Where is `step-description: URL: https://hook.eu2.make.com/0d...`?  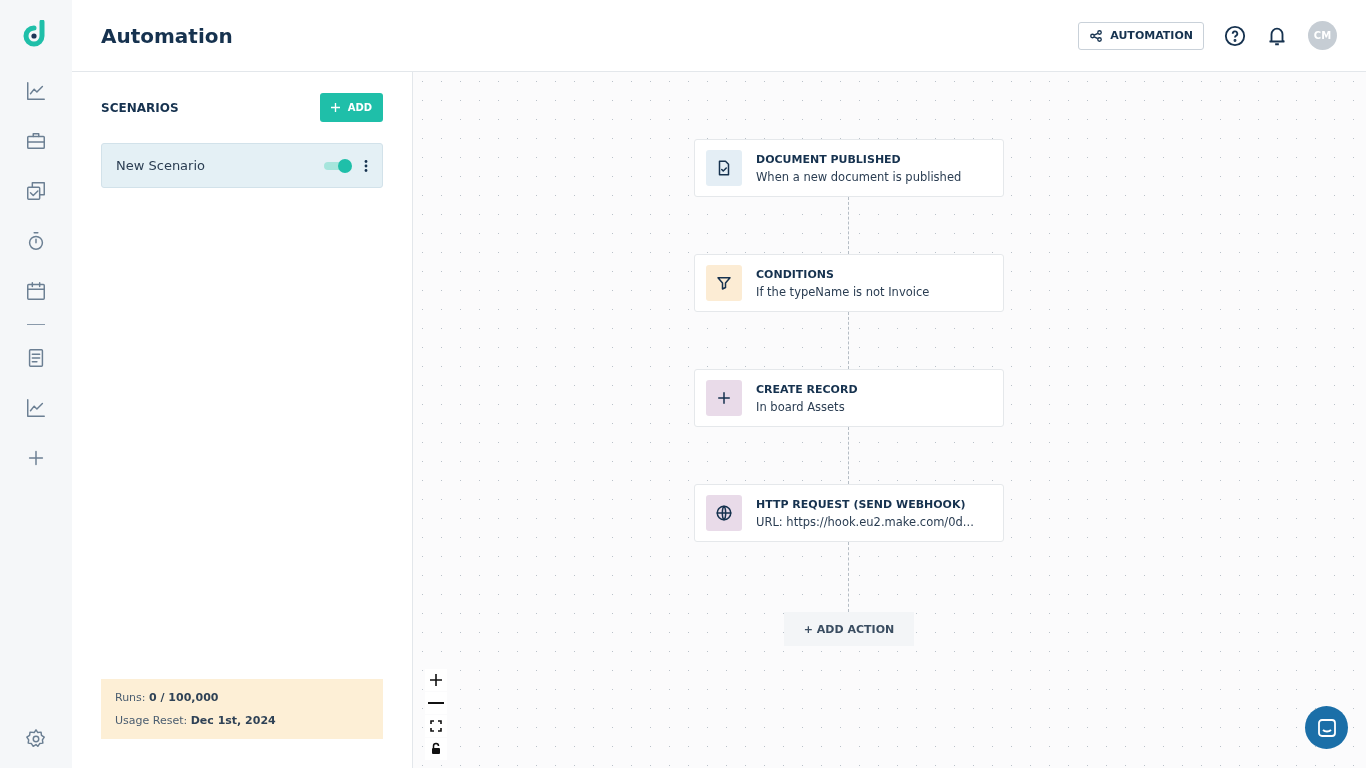 step-description: URL: https://hook.eu2.make.com/0d... is located at coordinates (865, 521).